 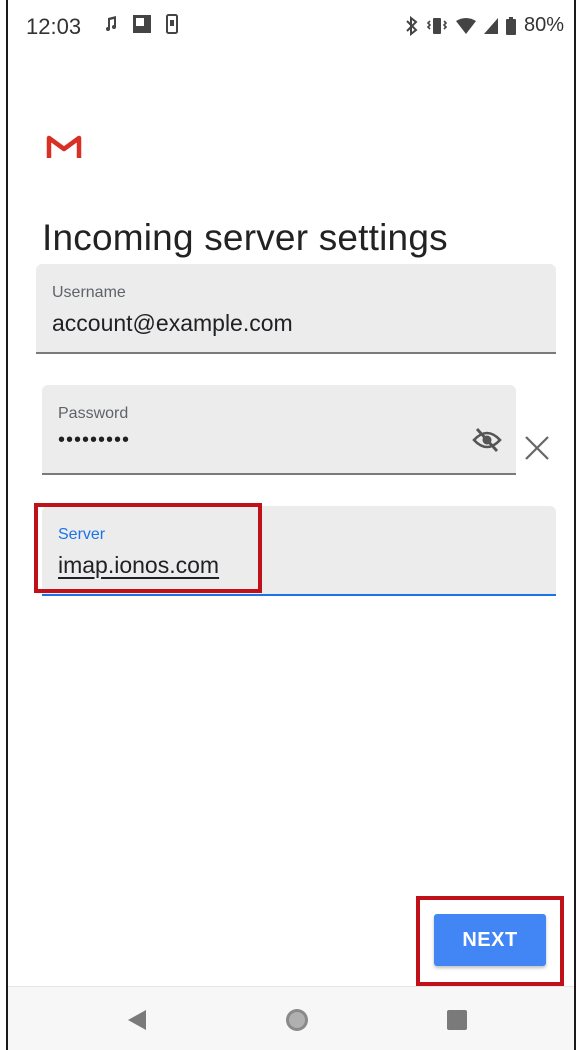 I want to click on status-bar: 12:03 80%, so click(x=291, y=27).